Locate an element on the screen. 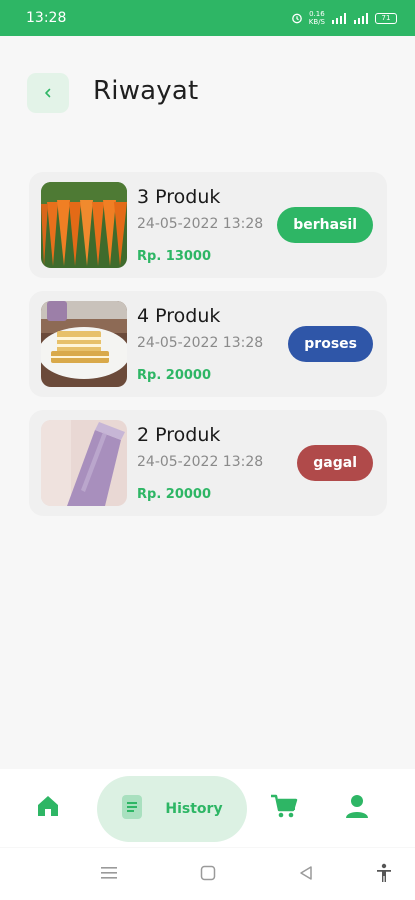 This screenshot has width=415, height=900. nav-cart is located at coordinates (284, 808).